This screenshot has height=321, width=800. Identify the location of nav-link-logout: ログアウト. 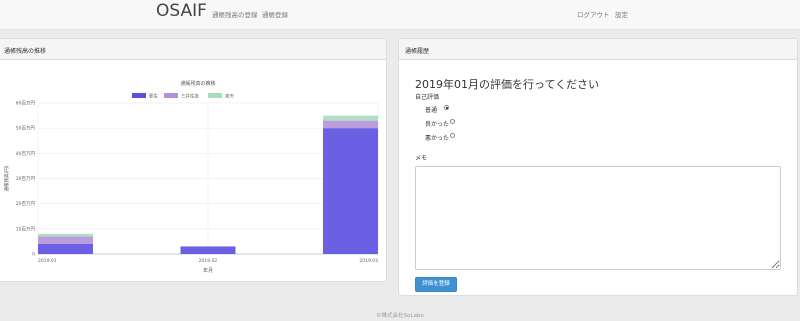
(593, 14).